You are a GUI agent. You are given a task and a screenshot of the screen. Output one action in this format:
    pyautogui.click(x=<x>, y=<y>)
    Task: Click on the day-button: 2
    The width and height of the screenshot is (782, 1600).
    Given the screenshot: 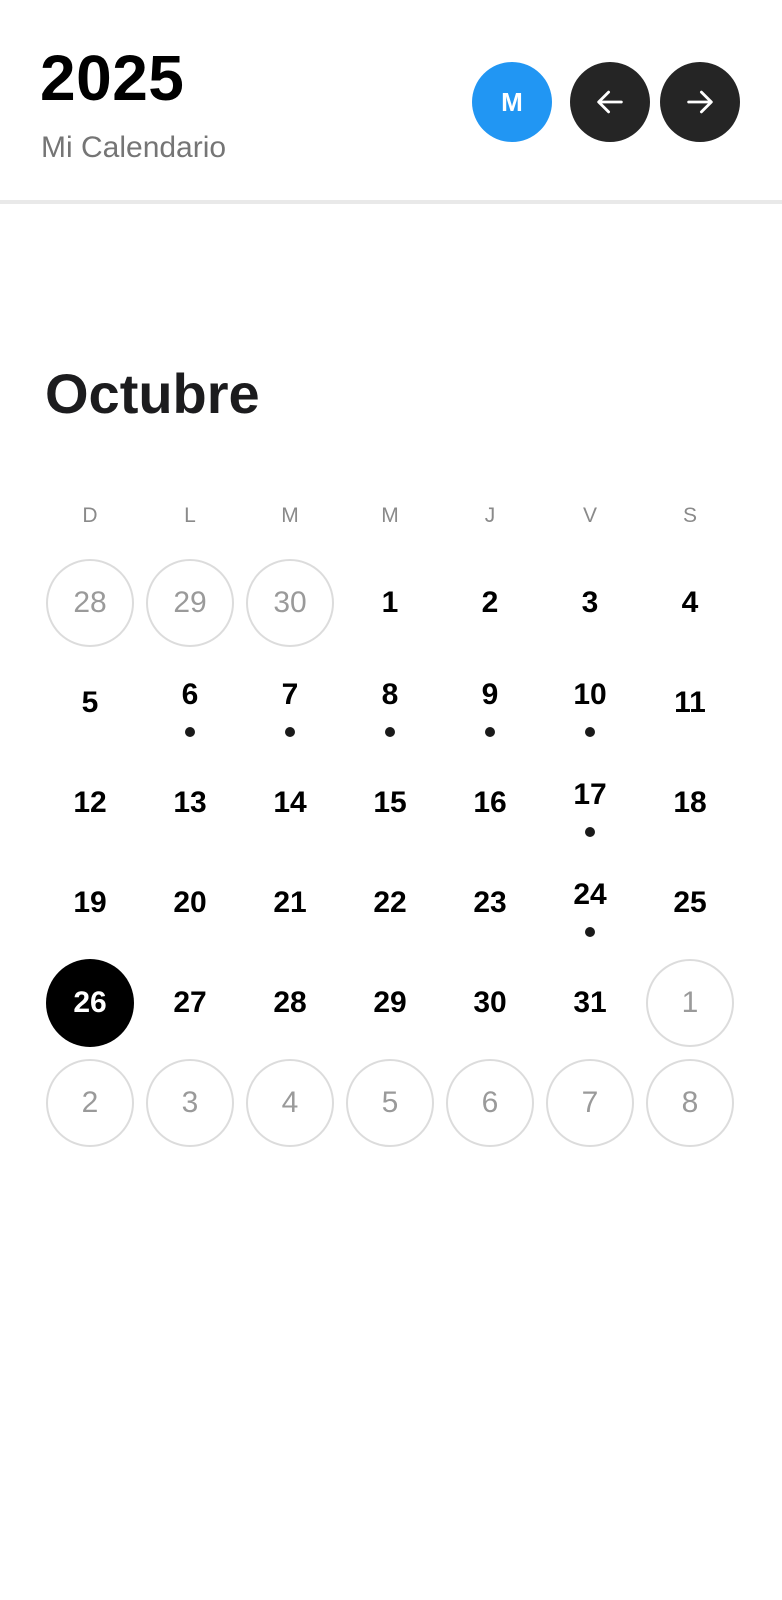 What is the action you would take?
    pyautogui.click(x=490, y=603)
    